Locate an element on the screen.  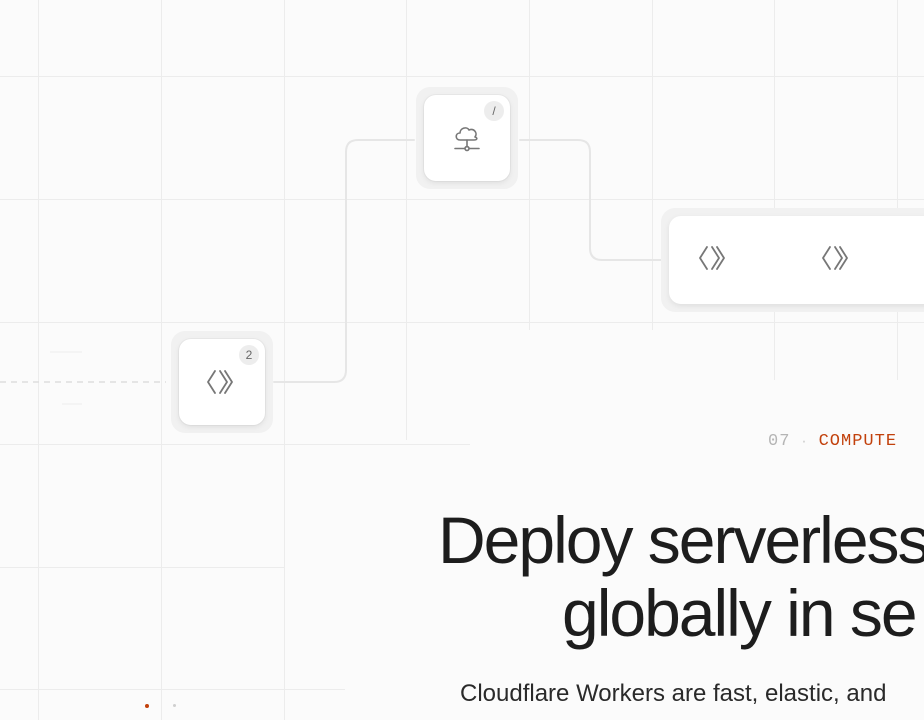
accent-dot-muted is located at coordinates (174, 705).